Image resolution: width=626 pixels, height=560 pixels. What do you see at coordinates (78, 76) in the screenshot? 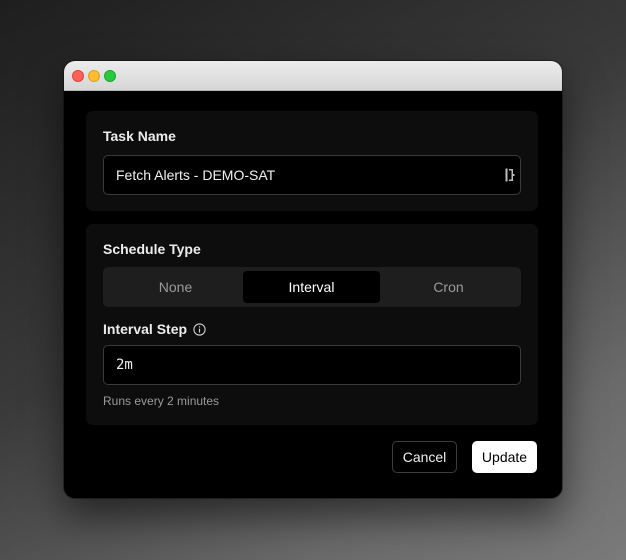
I see `close-window-button` at bounding box center [78, 76].